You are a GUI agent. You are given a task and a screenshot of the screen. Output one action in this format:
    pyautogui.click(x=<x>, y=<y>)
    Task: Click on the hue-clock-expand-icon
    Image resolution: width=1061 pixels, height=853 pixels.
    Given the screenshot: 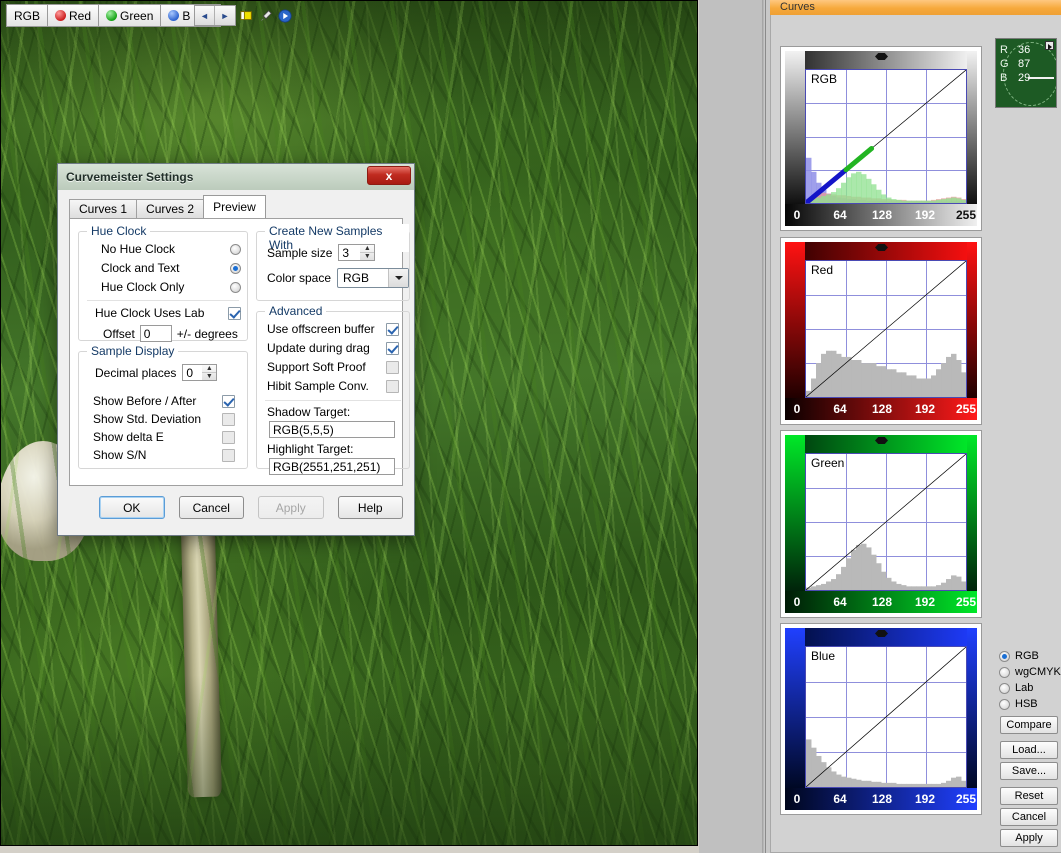 What is the action you would take?
    pyautogui.click(x=1049, y=45)
    